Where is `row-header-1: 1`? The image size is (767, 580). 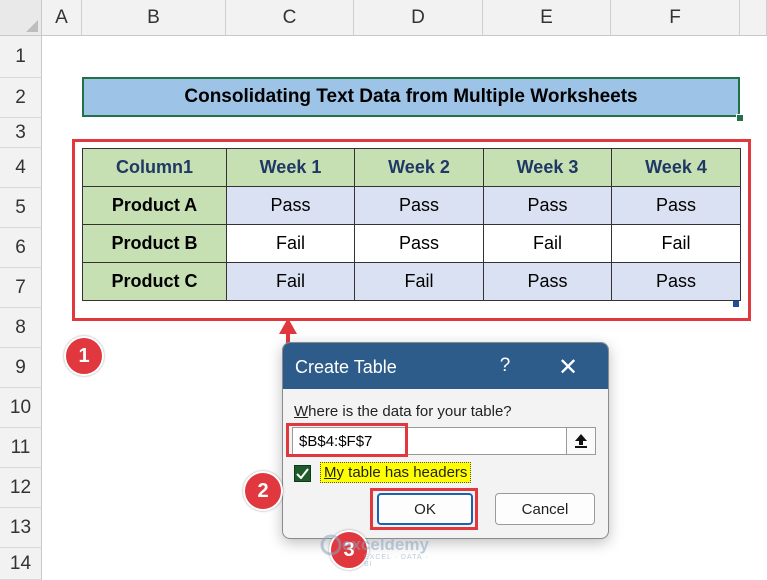 row-header-1: 1 is located at coordinates (21, 57).